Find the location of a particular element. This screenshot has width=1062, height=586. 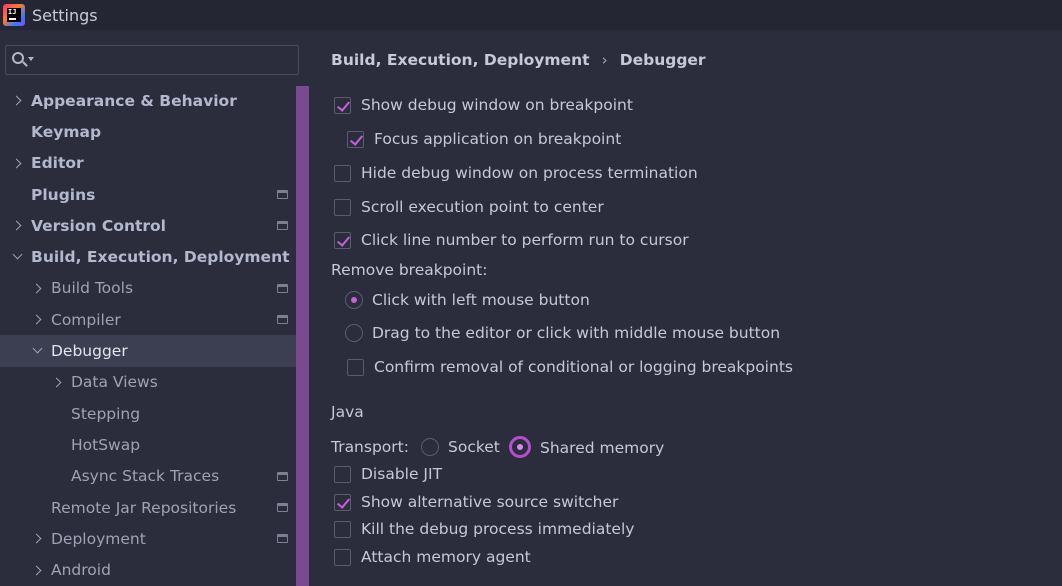

socket-radio is located at coordinates (430, 447).